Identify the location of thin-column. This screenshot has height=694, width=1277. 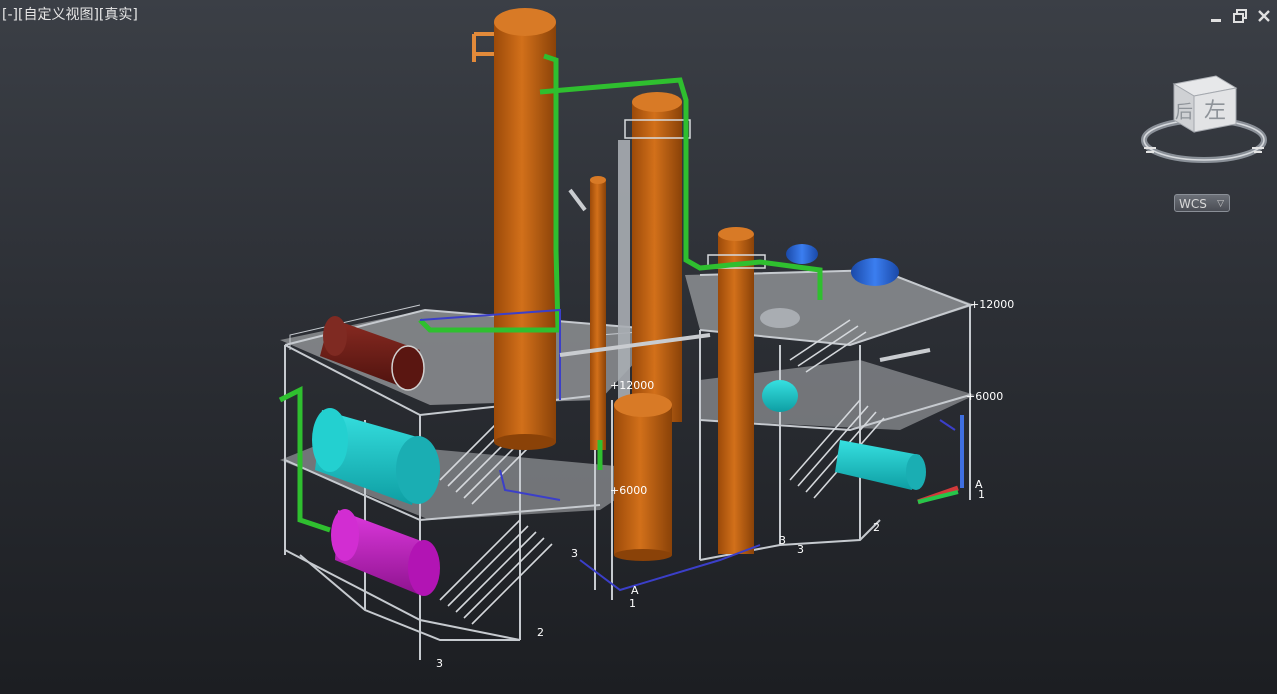
(598, 313).